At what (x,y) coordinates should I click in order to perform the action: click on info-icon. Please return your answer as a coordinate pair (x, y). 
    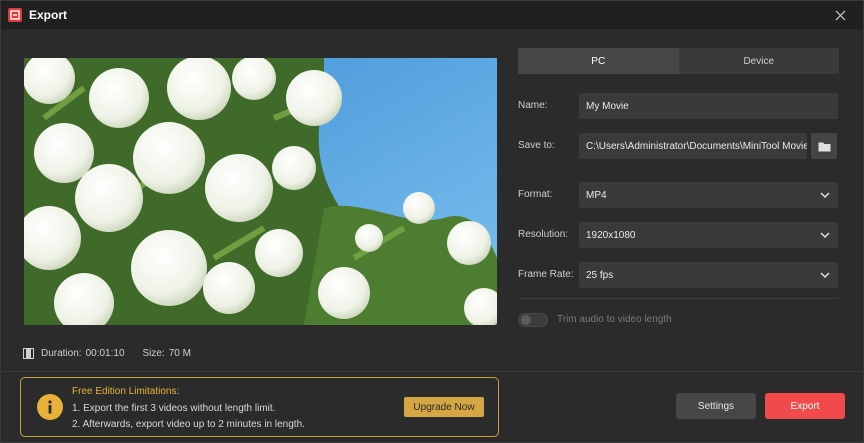
    Looking at the image, I should click on (50, 407).